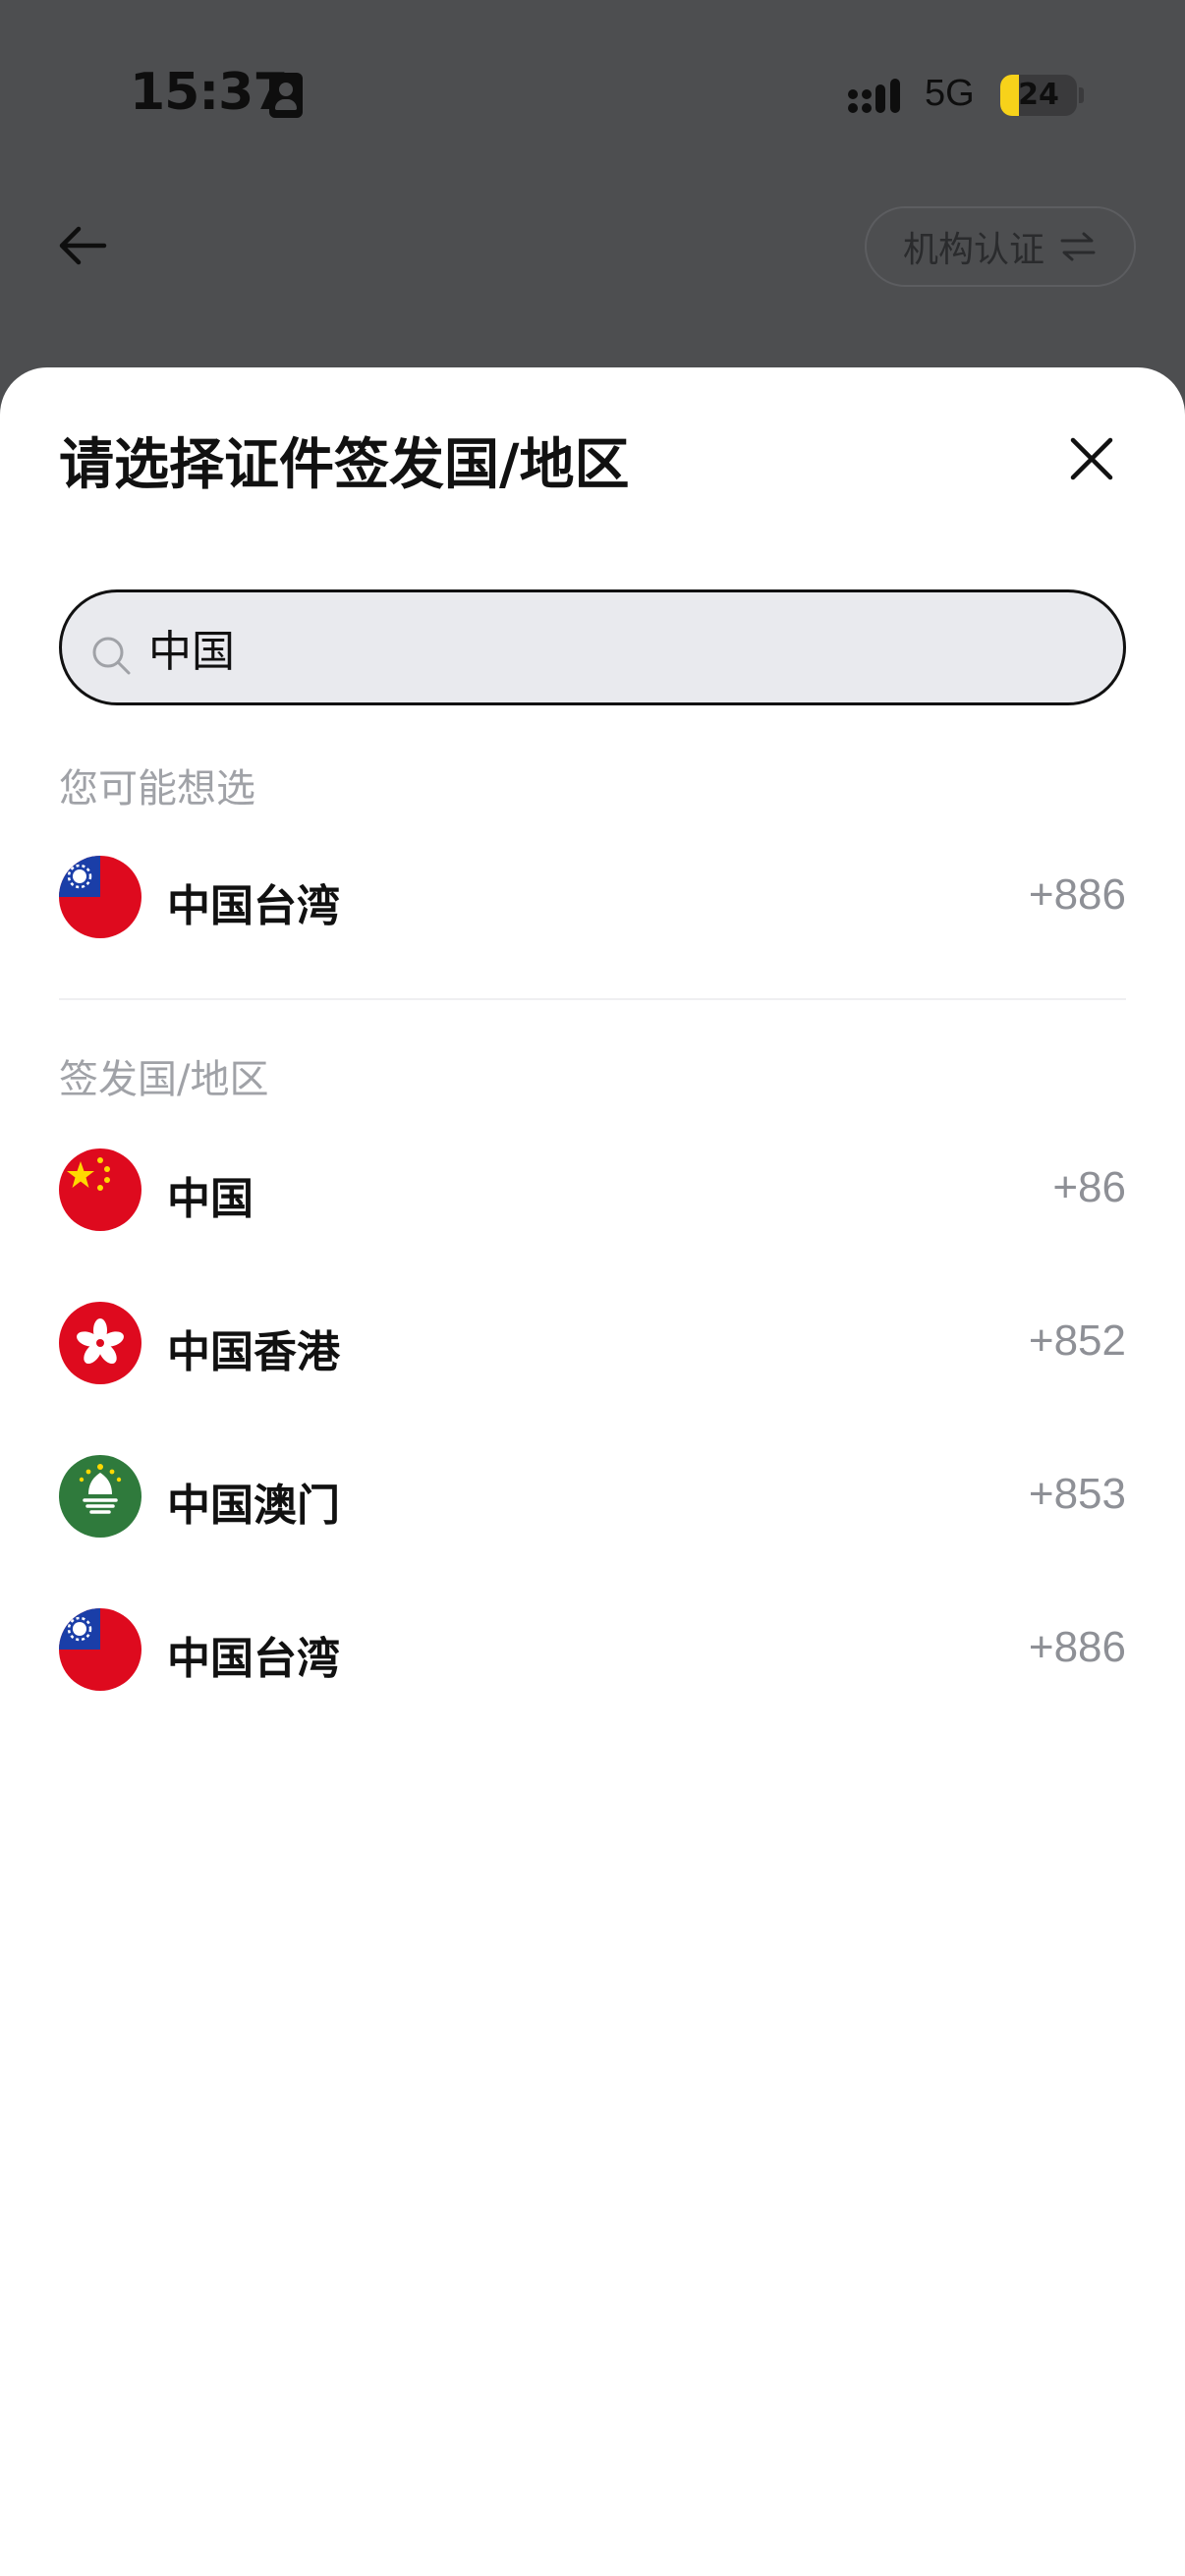 The height and width of the screenshot is (2576, 1185). What do you see at coordinates (620, 647) in the screenshot?
I see `search-input` at bounding box center [620, 647].